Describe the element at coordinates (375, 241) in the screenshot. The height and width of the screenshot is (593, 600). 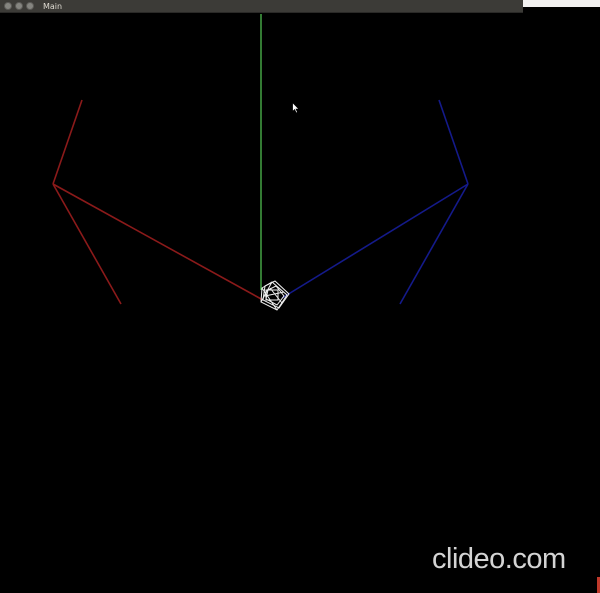
I see `z-axis-line` at that location.